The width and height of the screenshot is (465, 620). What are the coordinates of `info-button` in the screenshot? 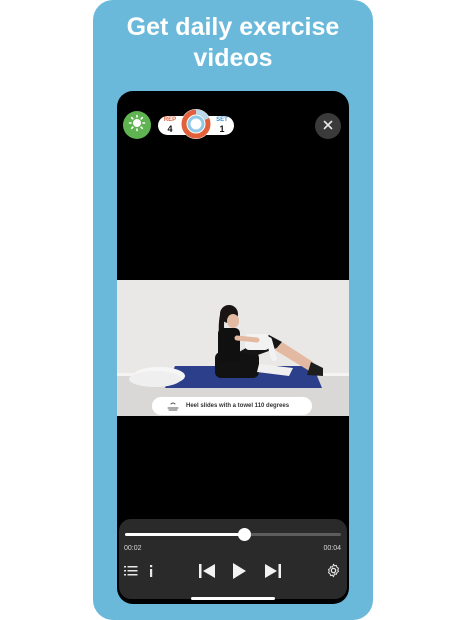 It's located at (151, 573).